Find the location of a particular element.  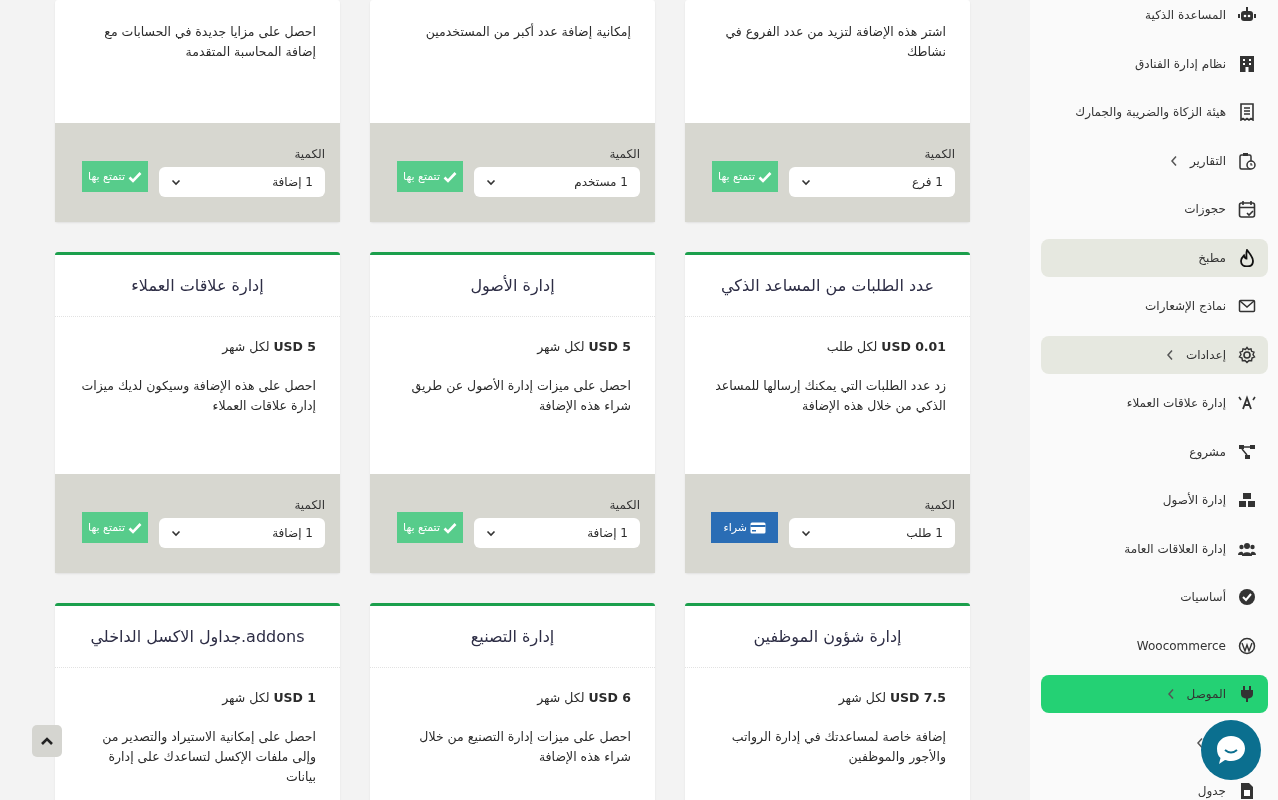

scroll-top-button is located at coordinates (47, 741).